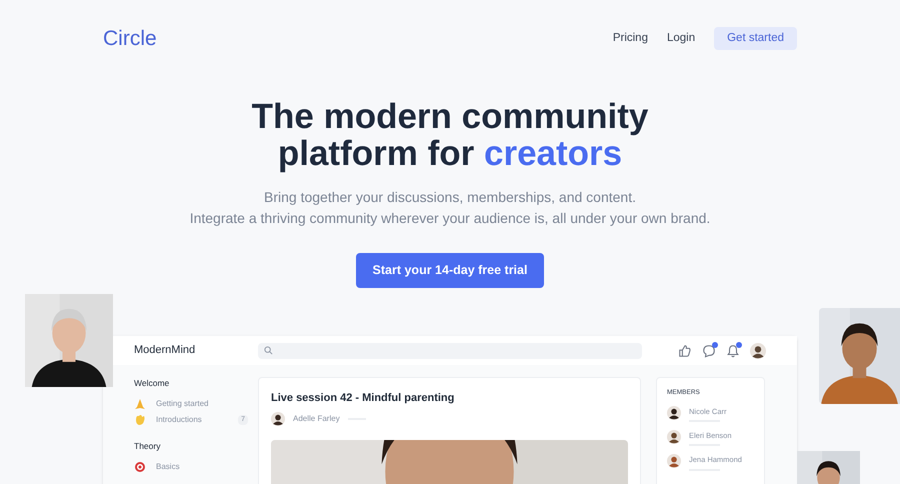  I want to click on hero-subtitle: Integrate a thriving community wherever your audience is, all under your own brand., so click(450, 218).